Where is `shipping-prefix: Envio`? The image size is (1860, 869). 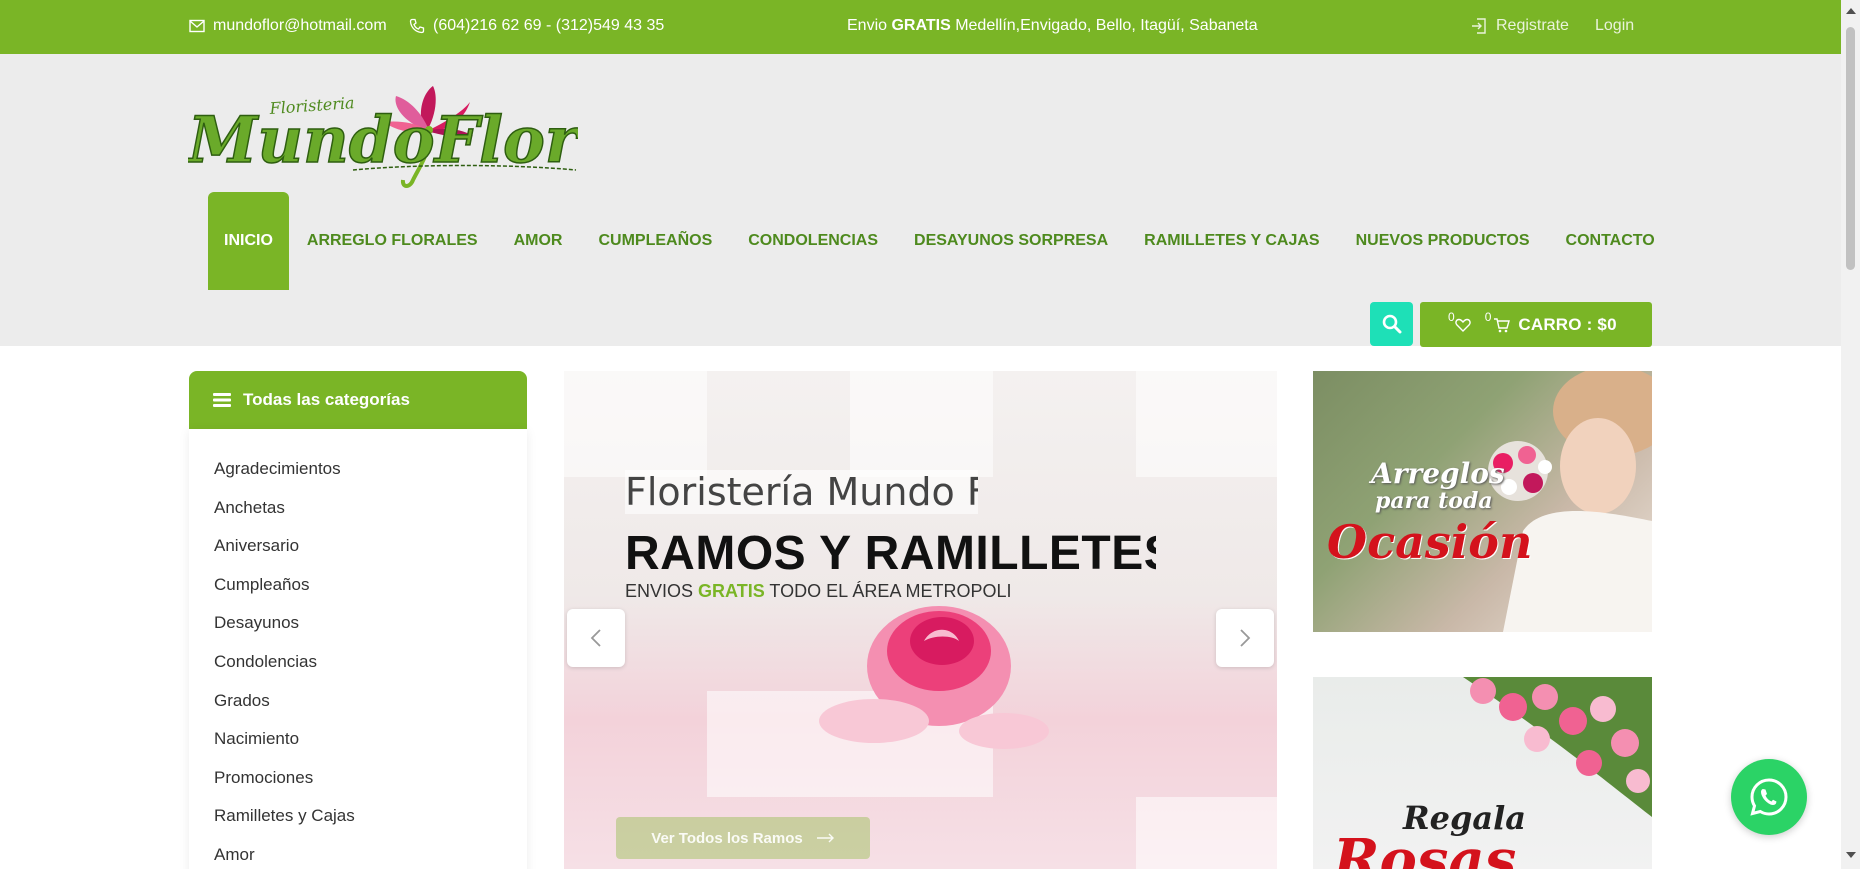 shipping-prefix: Envio is located at coordinates (867, 25).